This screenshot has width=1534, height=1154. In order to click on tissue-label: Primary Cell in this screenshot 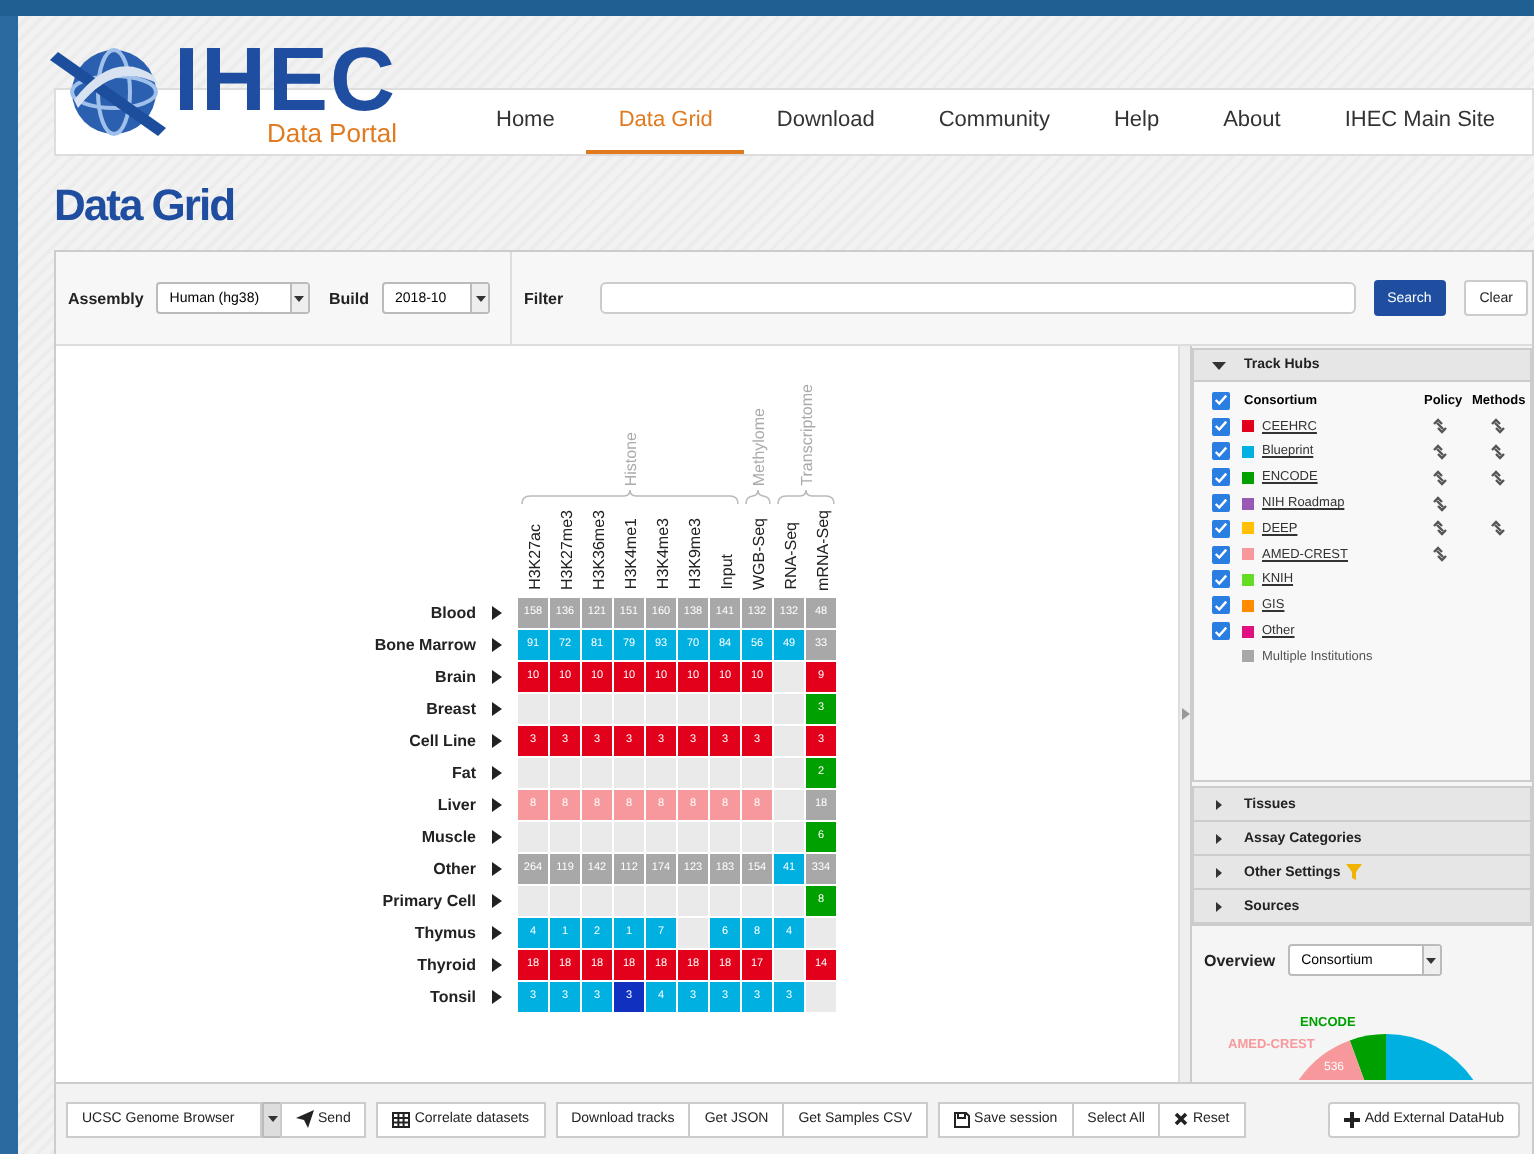, I will do `click(326, 900)`.